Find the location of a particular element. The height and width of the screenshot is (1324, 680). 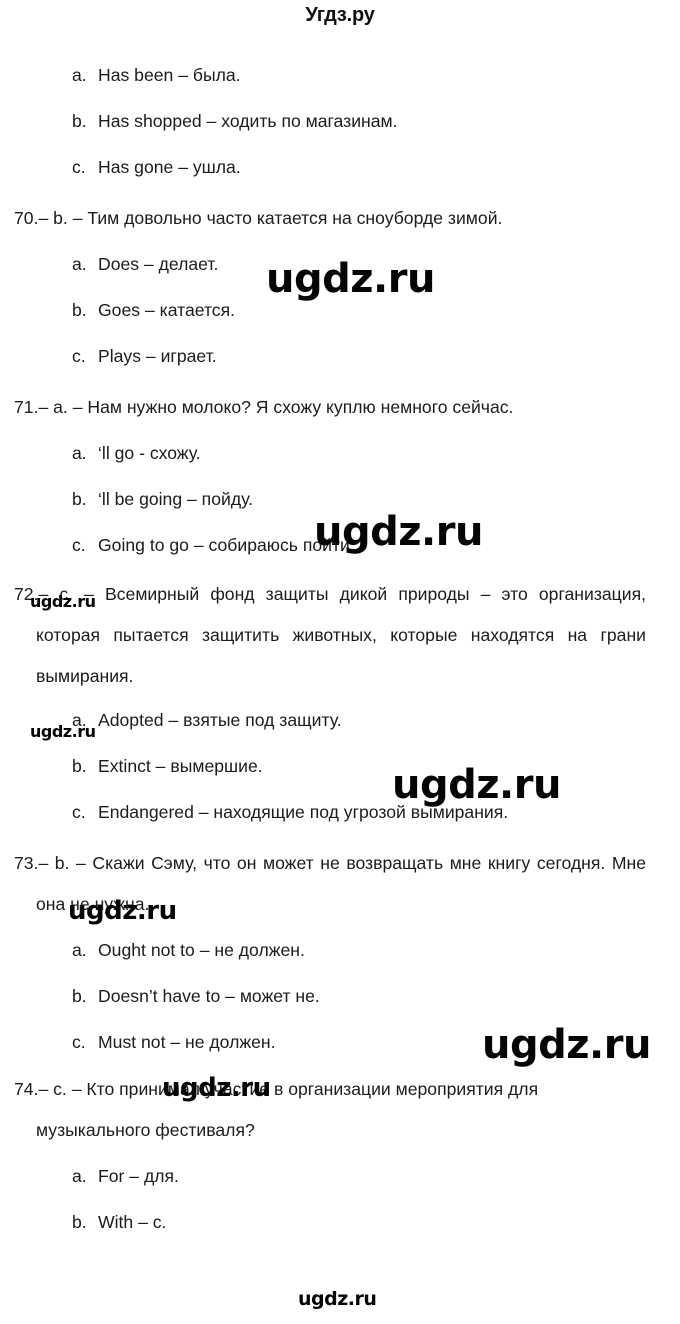

list-item: b. Doesn’t have to – может не. is located at coordinates (340, 996).